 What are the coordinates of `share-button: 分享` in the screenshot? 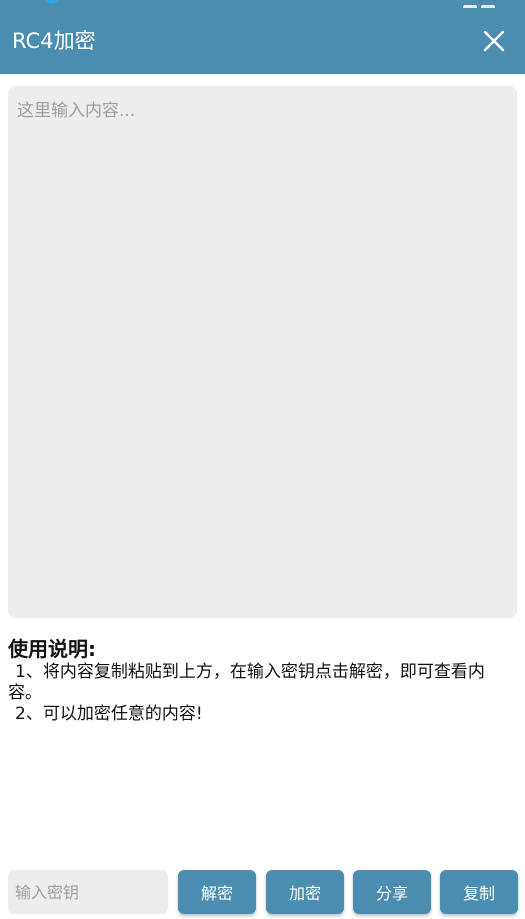 It's located at (392, 892).